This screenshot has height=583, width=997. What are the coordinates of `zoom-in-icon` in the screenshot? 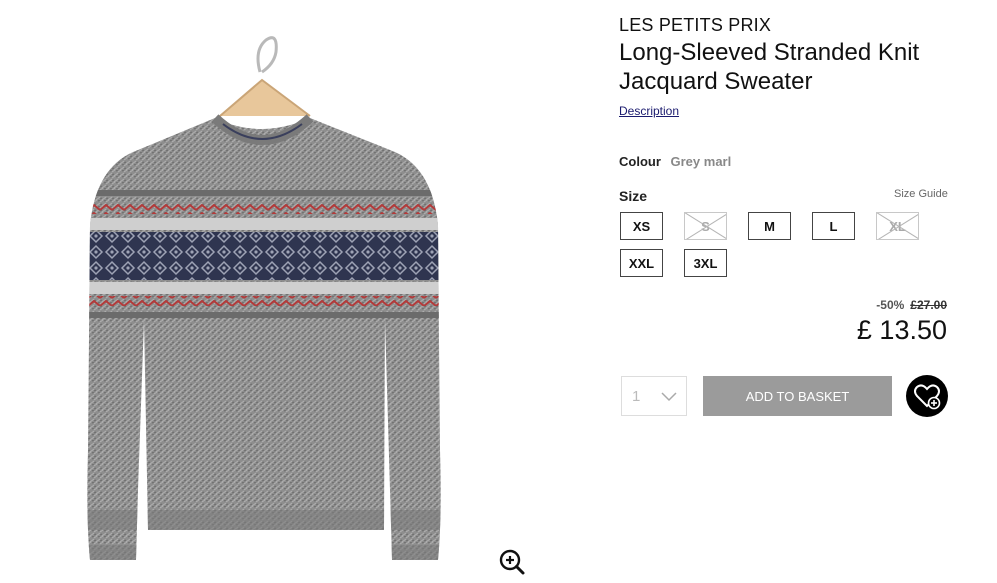 It's located at (512, 562).